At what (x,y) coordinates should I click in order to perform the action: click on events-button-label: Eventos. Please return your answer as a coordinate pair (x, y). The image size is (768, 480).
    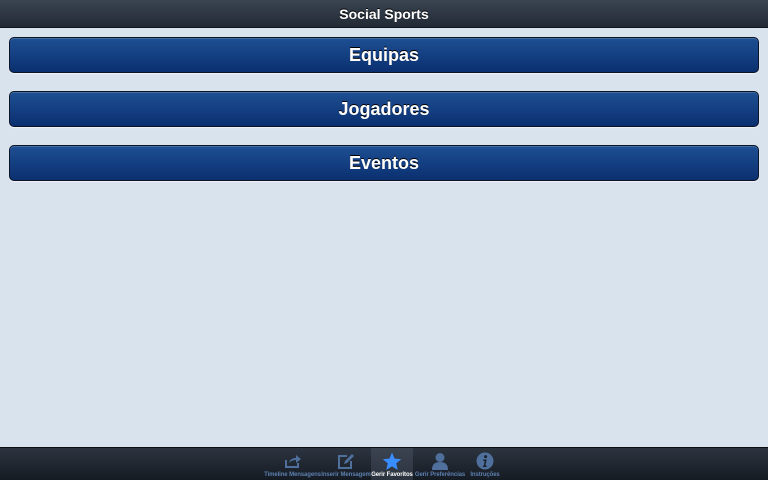
    Looking at the image, I should click on (384, 162).